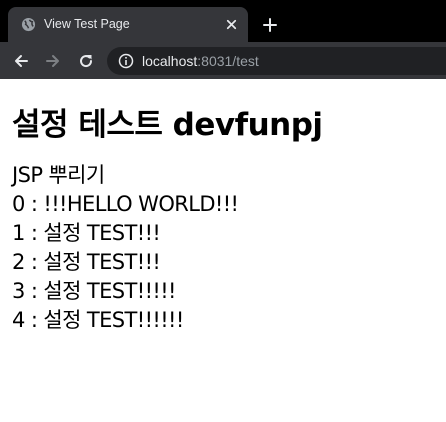 Image resolution: width=446 pixels, height=422 pixels. I want to click on output-line-0: 0 : !!!HELLO WORLD!!!, so click(125, 204).